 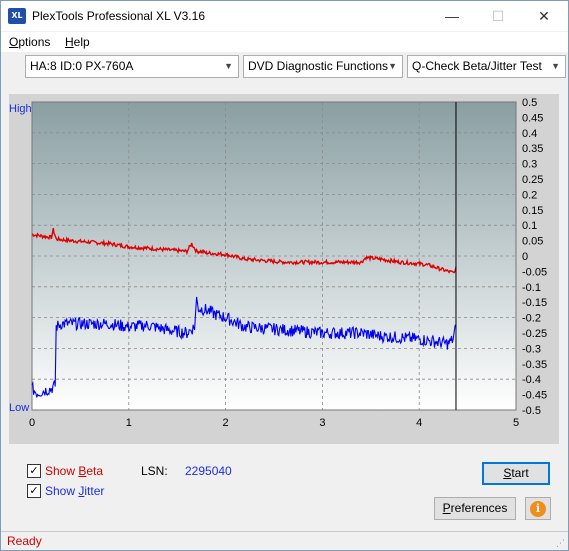 I want to click on menu-options: Options, so click(x=29, y=42).